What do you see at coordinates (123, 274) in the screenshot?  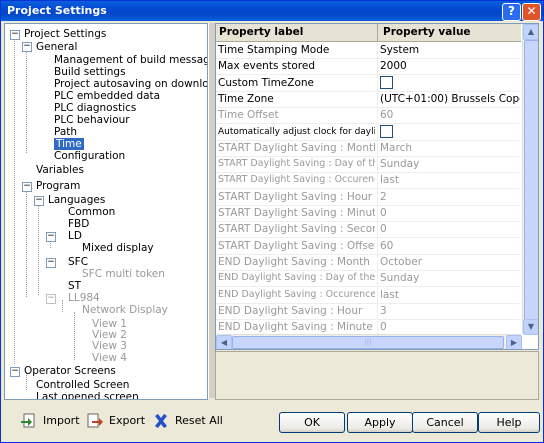 I see `tree-item-sfc-multi-token: SFC multi token` at bounding box center [123, 274].